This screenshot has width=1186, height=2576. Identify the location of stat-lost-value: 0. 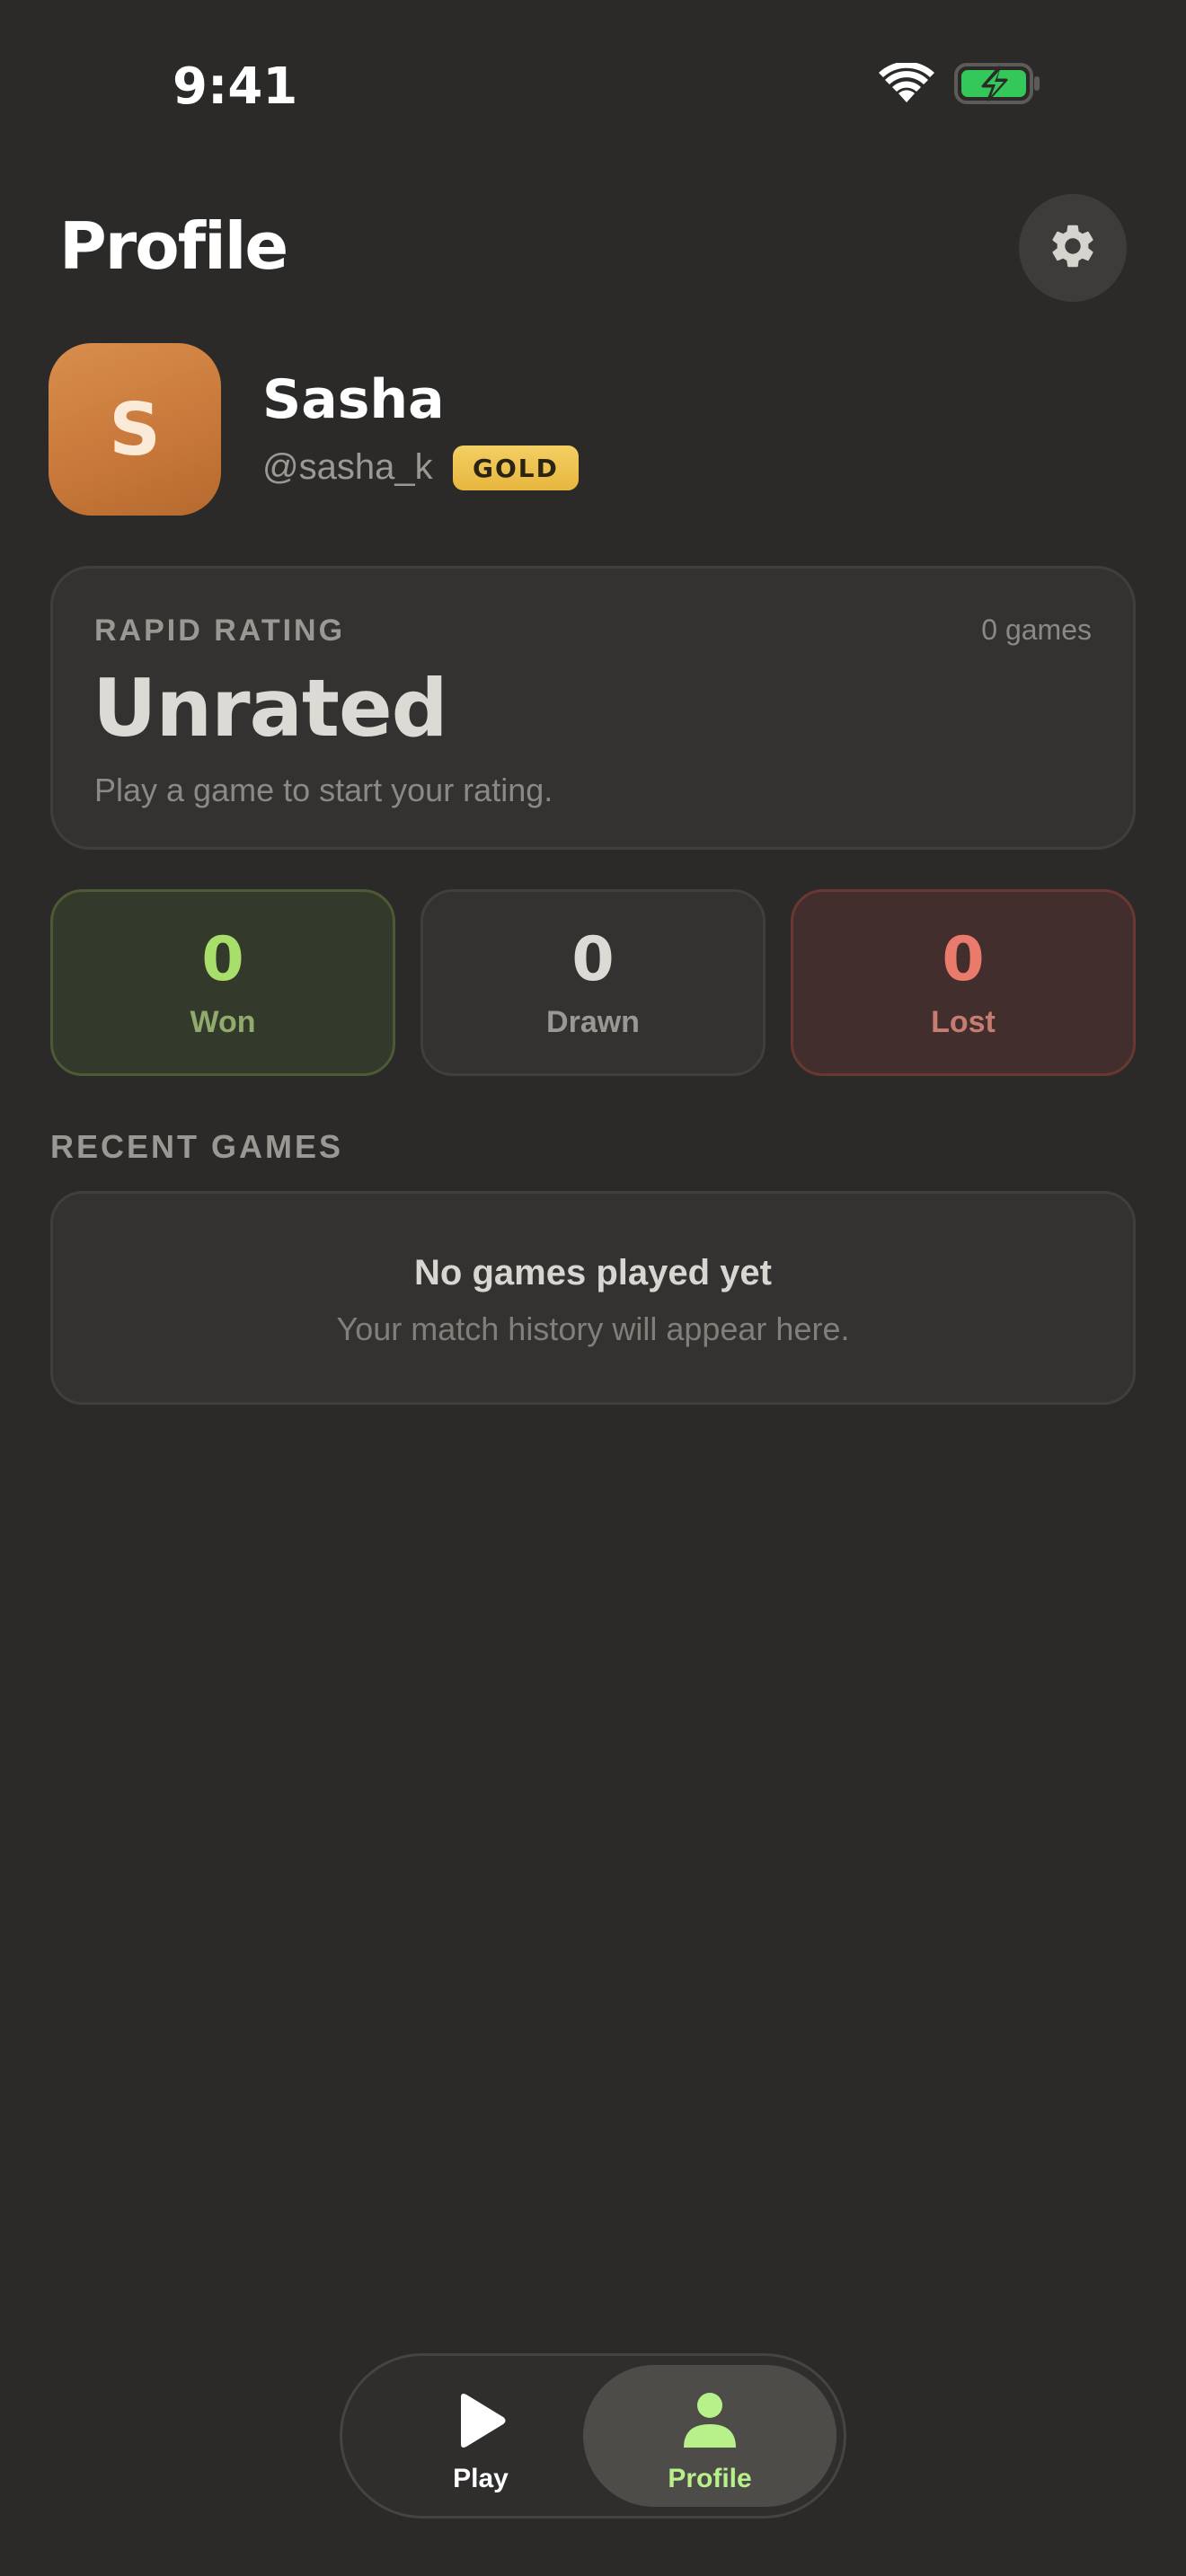
(963, 960).